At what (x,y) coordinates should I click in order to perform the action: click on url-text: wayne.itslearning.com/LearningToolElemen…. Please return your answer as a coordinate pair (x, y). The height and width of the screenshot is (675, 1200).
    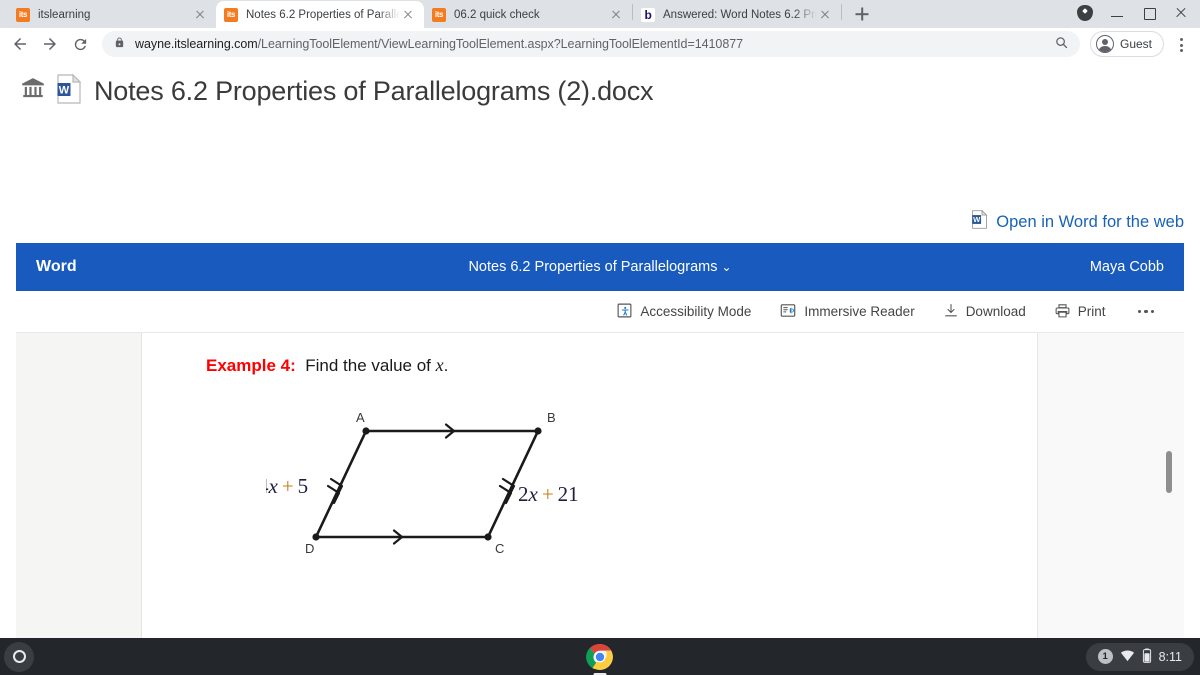
    Looking at the image, I should click on (591, 44).